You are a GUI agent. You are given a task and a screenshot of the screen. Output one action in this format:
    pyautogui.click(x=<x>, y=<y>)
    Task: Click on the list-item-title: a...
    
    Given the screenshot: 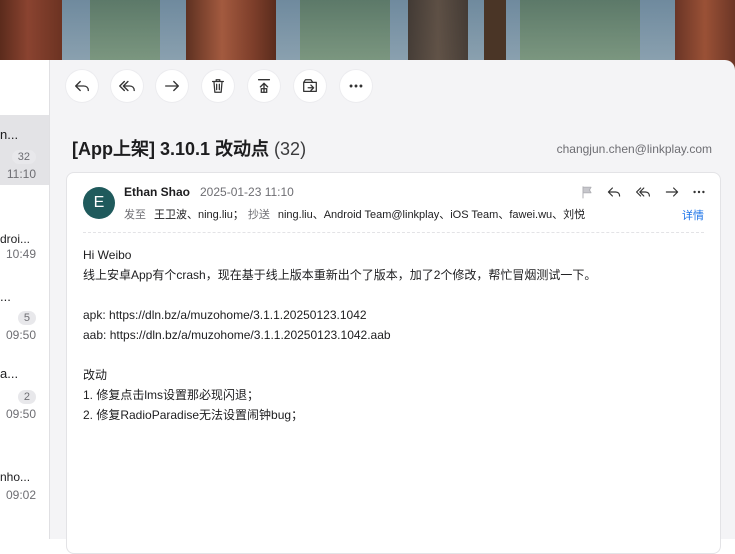 What is the action you would take?
    pyautogui.click(x=9, y=373)
    